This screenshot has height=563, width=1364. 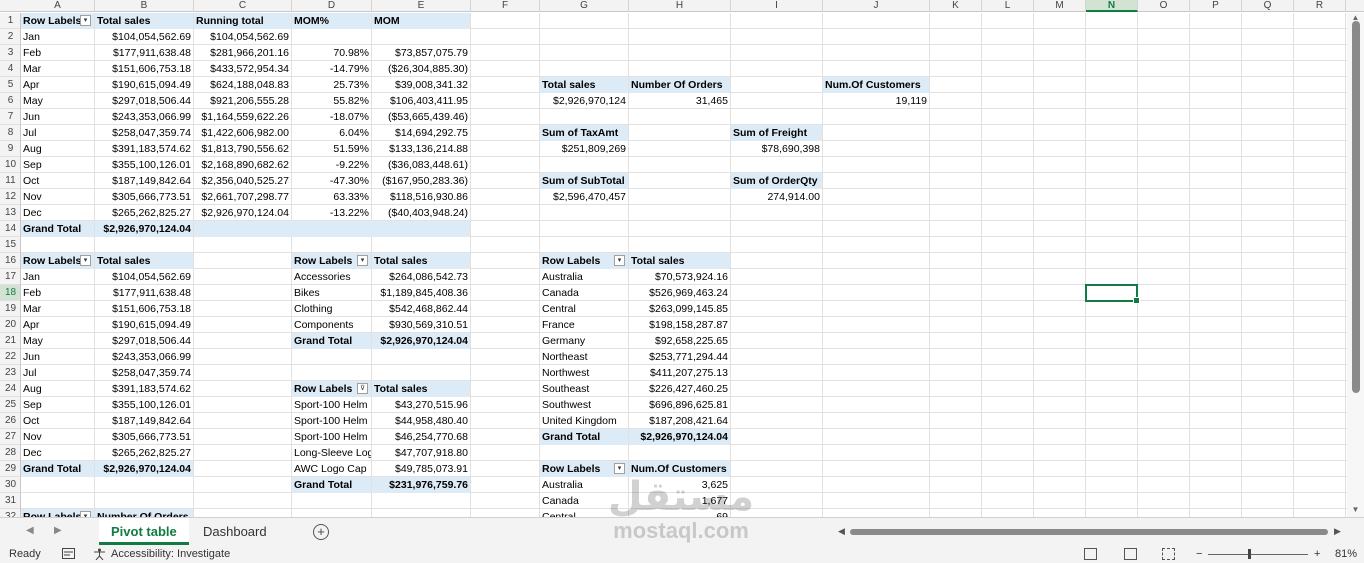 What do you see at coordinates (1320, 6) in the screenshot?
I see `column-header-r: R` at bounding box center [1320, 6].